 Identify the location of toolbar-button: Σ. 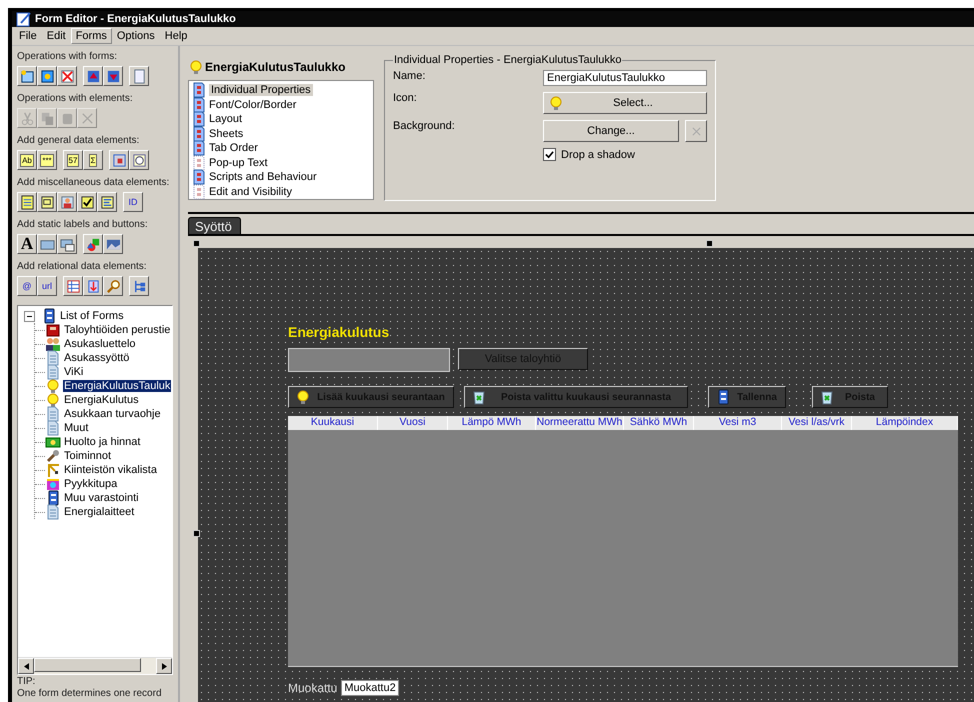
(93, 160).